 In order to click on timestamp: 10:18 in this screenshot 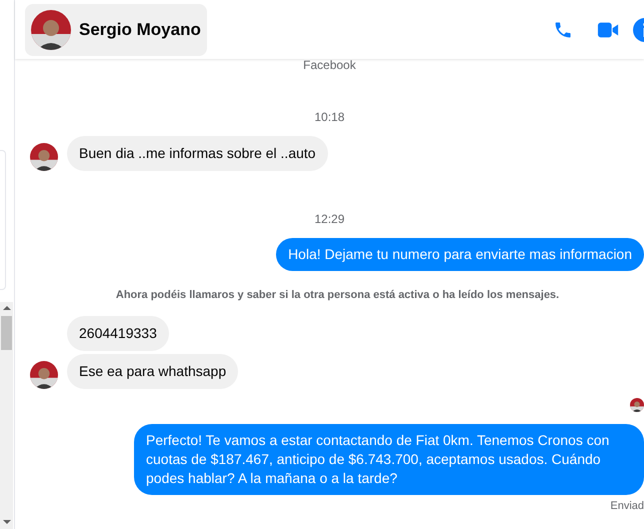, I will do `click(329, 117)`.